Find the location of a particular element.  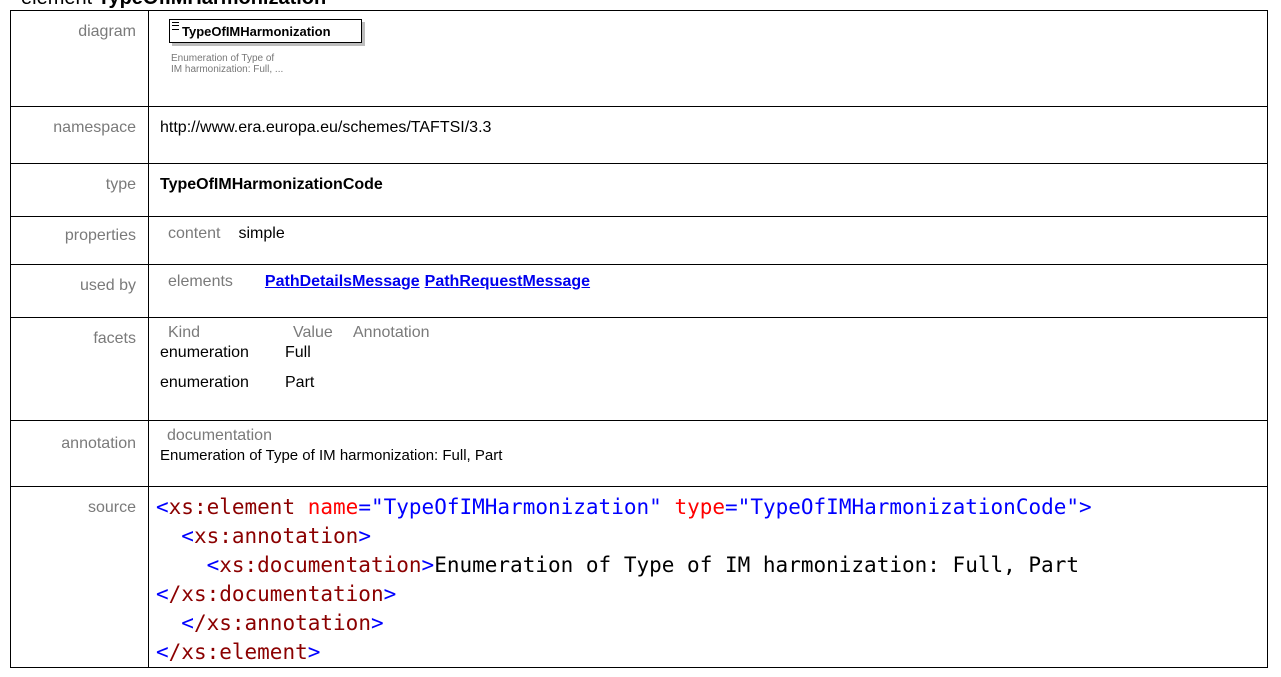

xml-attr-name: name is located at coordinates (333, 507).